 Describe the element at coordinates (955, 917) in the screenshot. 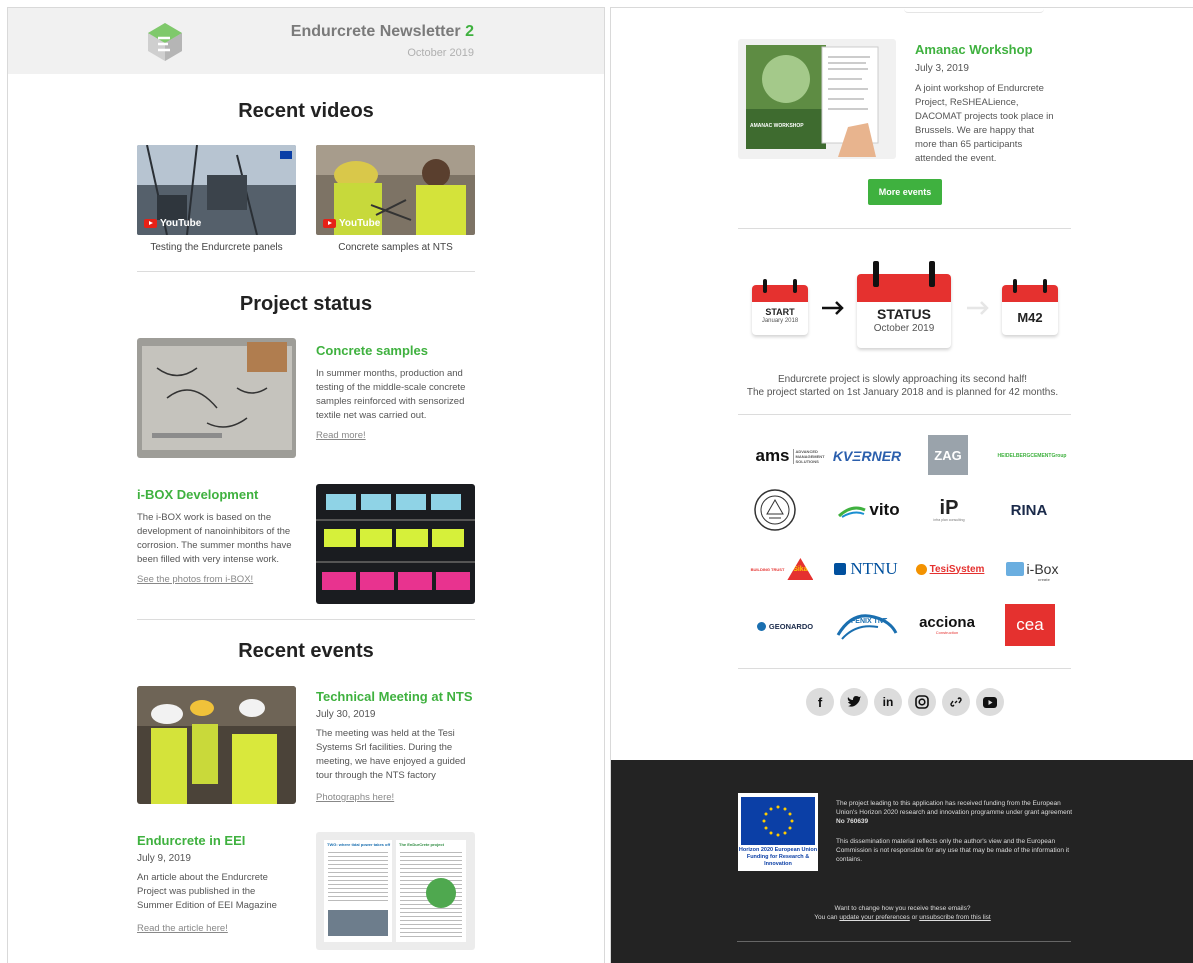

I see `unsubscribe-link: unsubscribe from this list` at that location.